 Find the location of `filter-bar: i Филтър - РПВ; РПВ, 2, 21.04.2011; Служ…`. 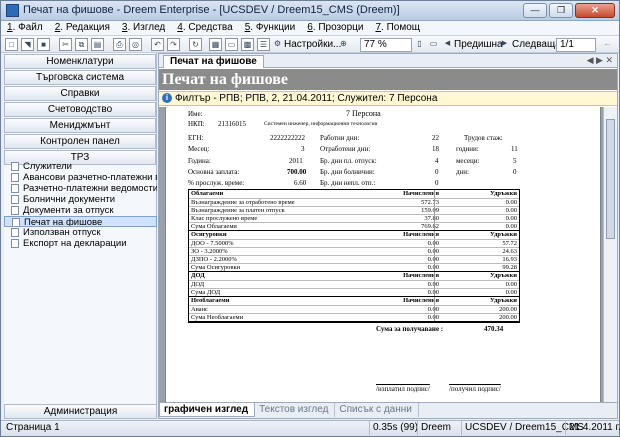

filter-bar: i Филтър - РПВ; РПВ, 2, 21.04.2011; Служ… is located at coordinates (388, 98).